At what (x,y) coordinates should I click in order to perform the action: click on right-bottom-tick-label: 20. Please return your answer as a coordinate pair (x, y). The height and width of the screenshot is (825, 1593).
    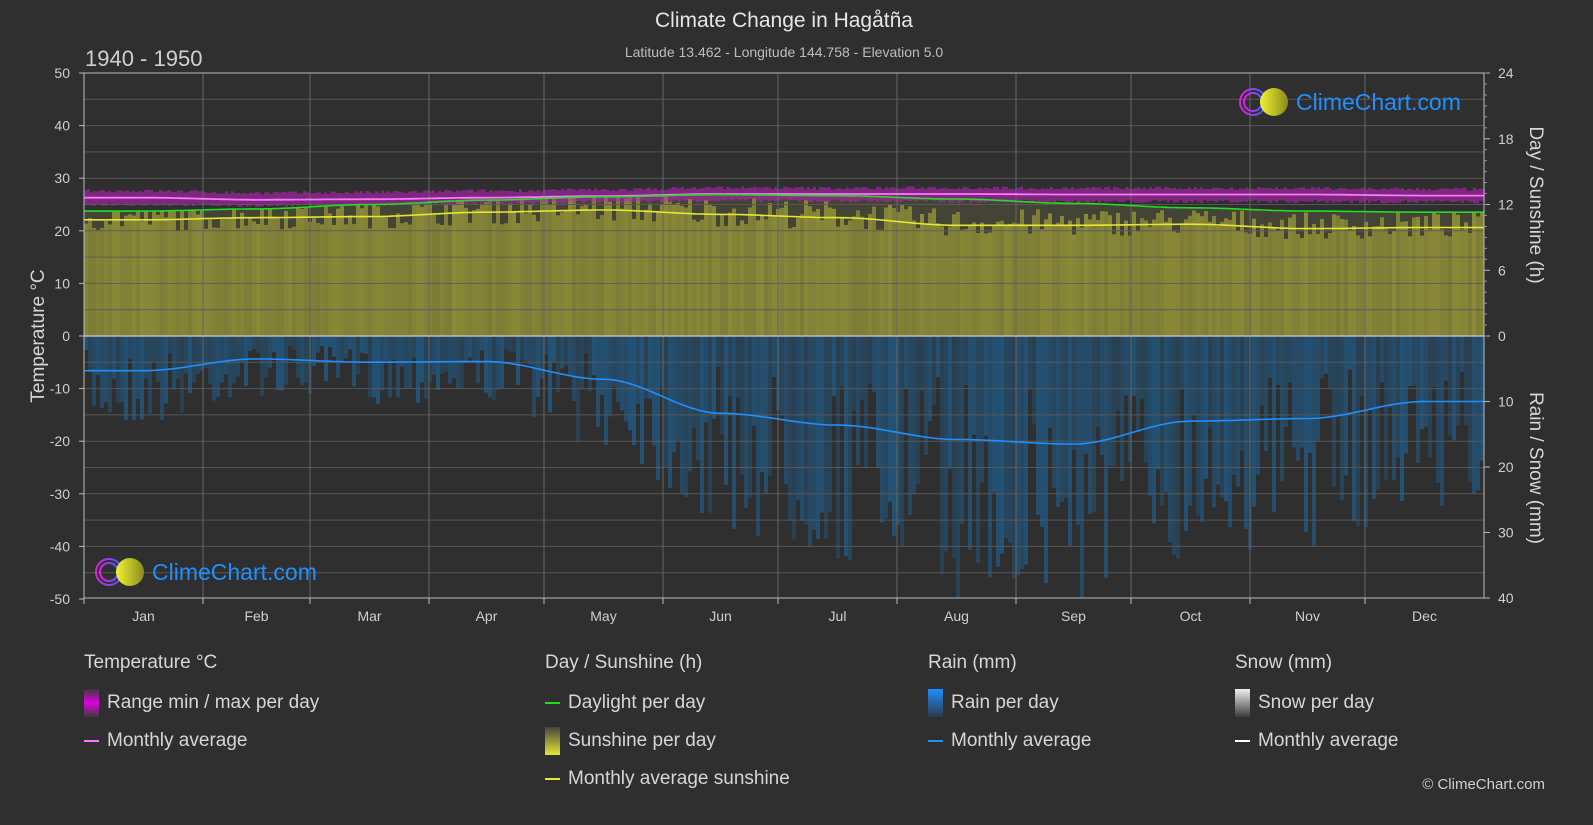
    Looking at the image, I should click on (1506, 467).